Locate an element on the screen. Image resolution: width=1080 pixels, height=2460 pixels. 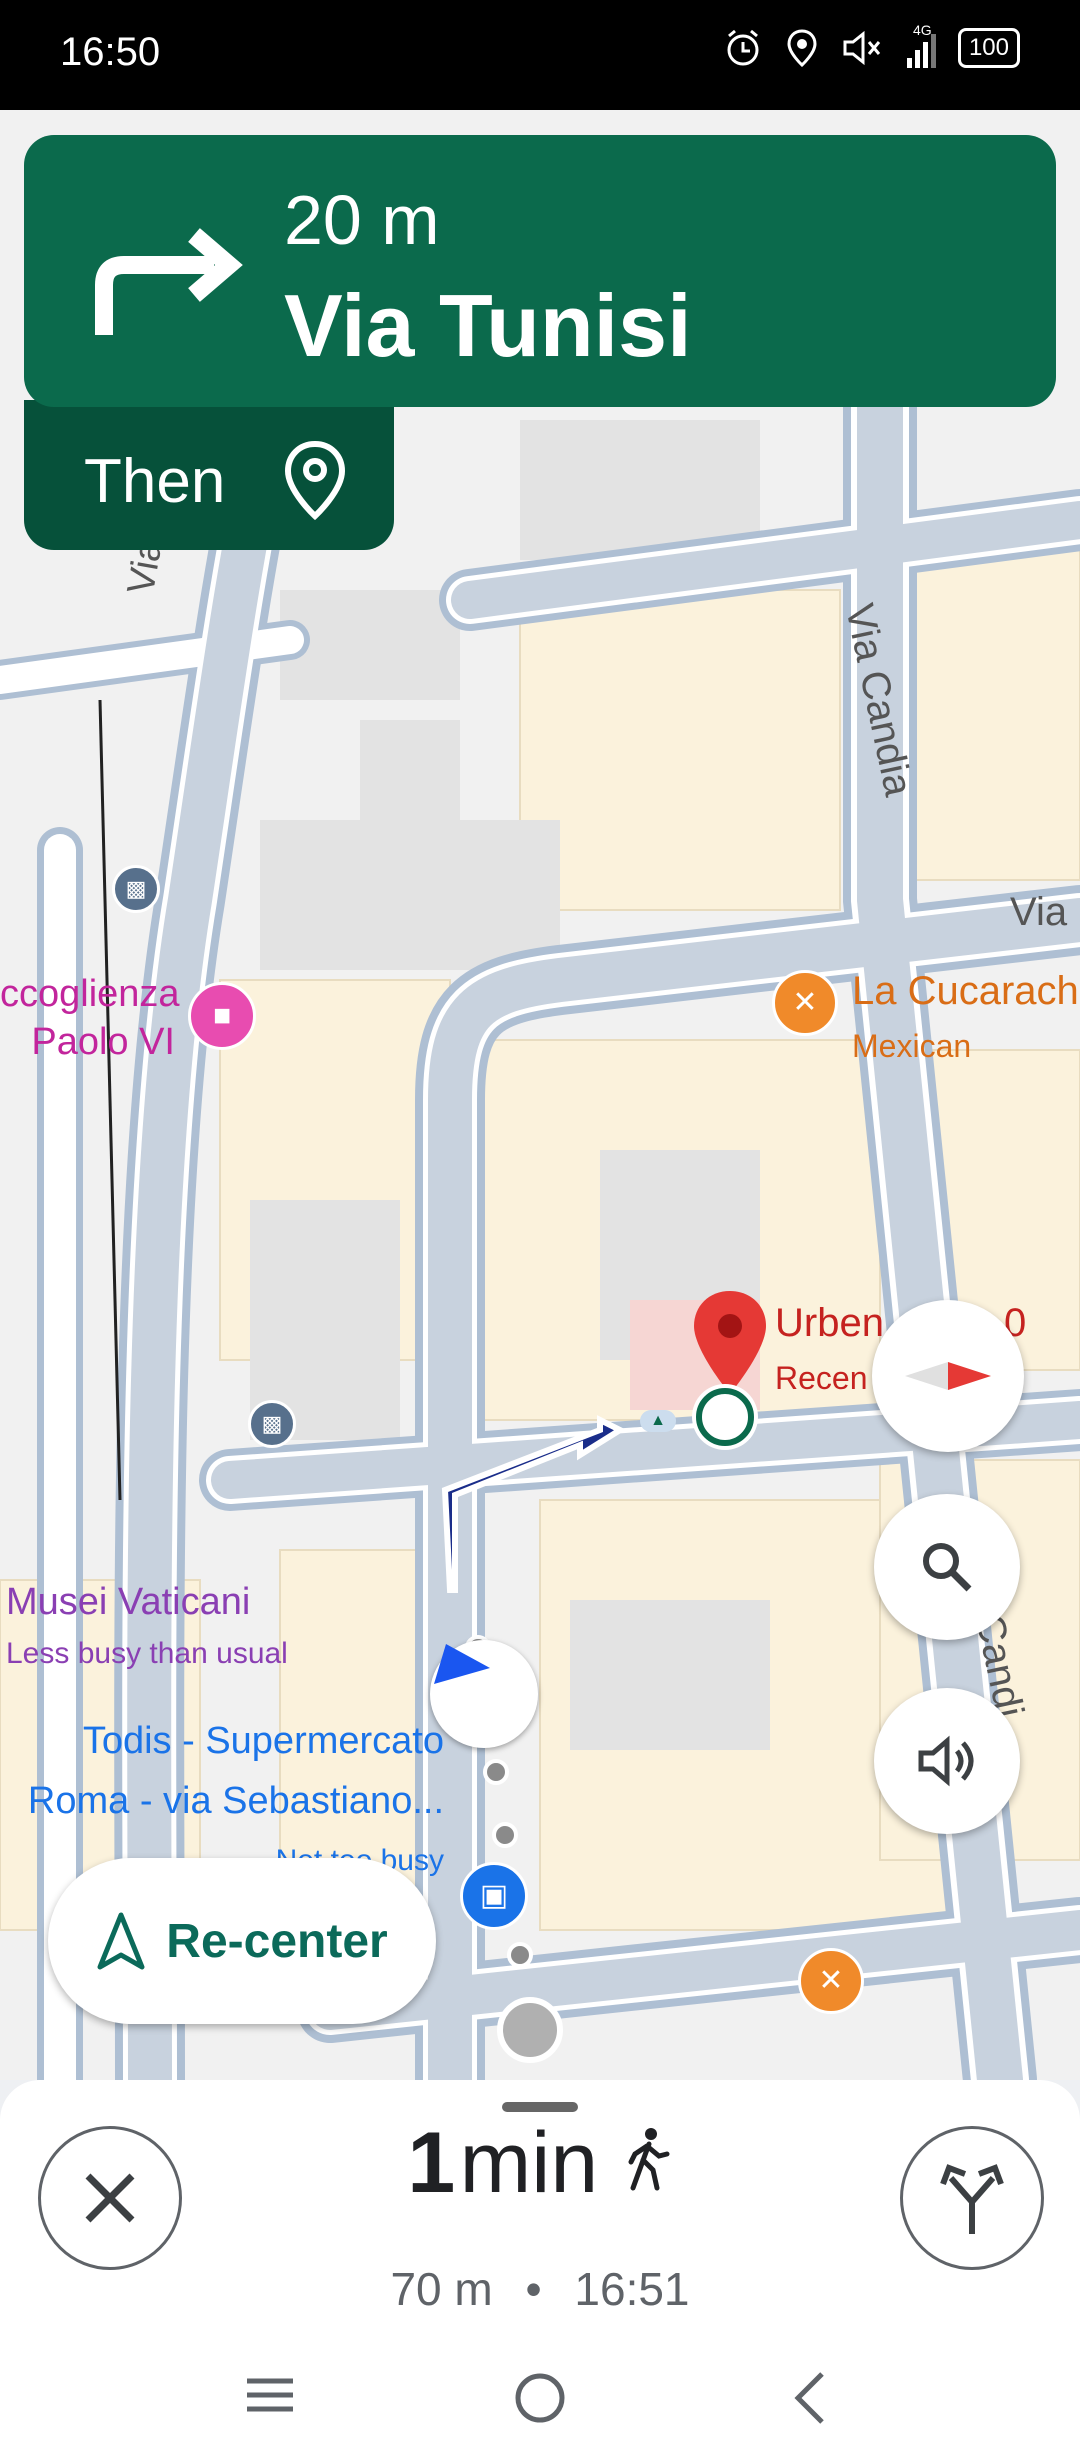
audio-button is located at coordinates (947, 1761).